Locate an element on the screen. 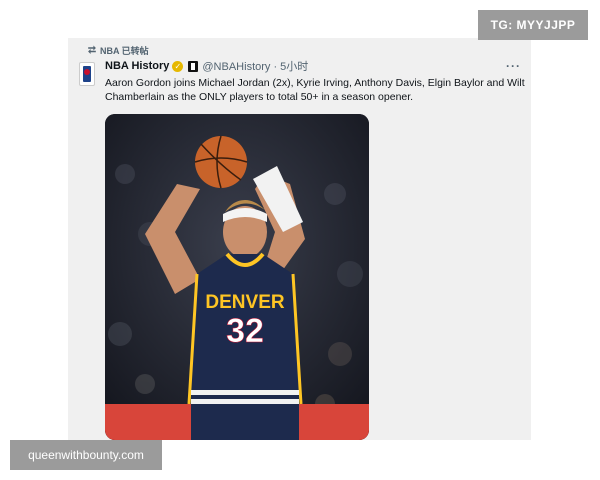 This screenshot has width=600, height=480. basketball is located at coordinates (221, 162).